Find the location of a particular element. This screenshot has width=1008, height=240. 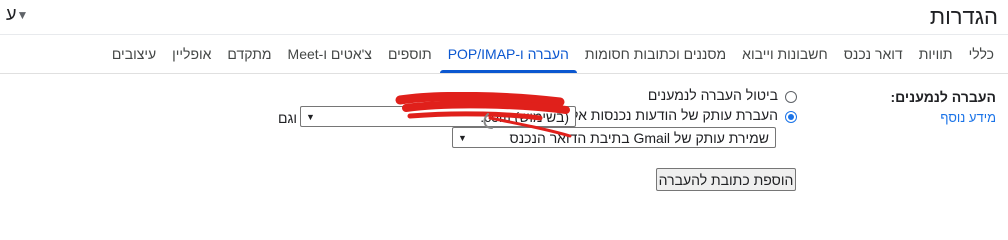

redaction-scribble is located at coordinates (483, 115).